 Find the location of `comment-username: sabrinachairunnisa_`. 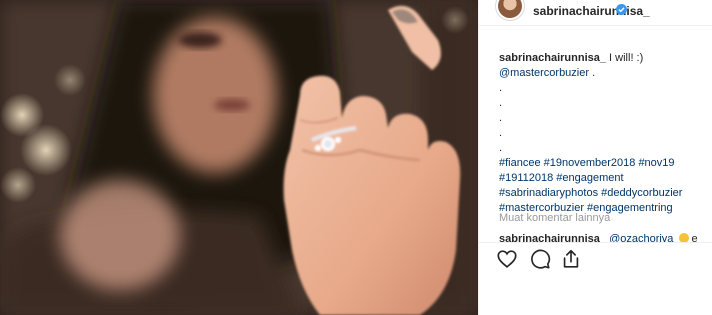

comment-username: sabrinachairunnisa_ is located at coordinates (552, 237).